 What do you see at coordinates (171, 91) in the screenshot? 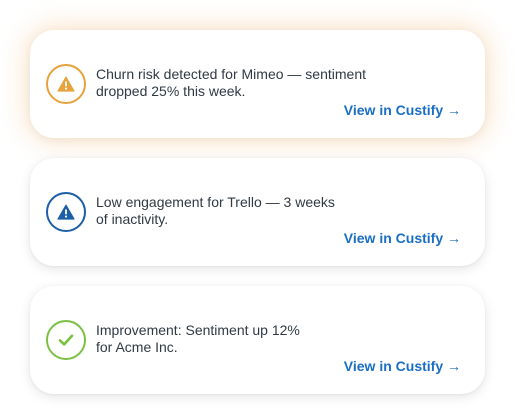
I see `alert-message-line-2: dropped 25% this week.` at bounding box center [171, 91].